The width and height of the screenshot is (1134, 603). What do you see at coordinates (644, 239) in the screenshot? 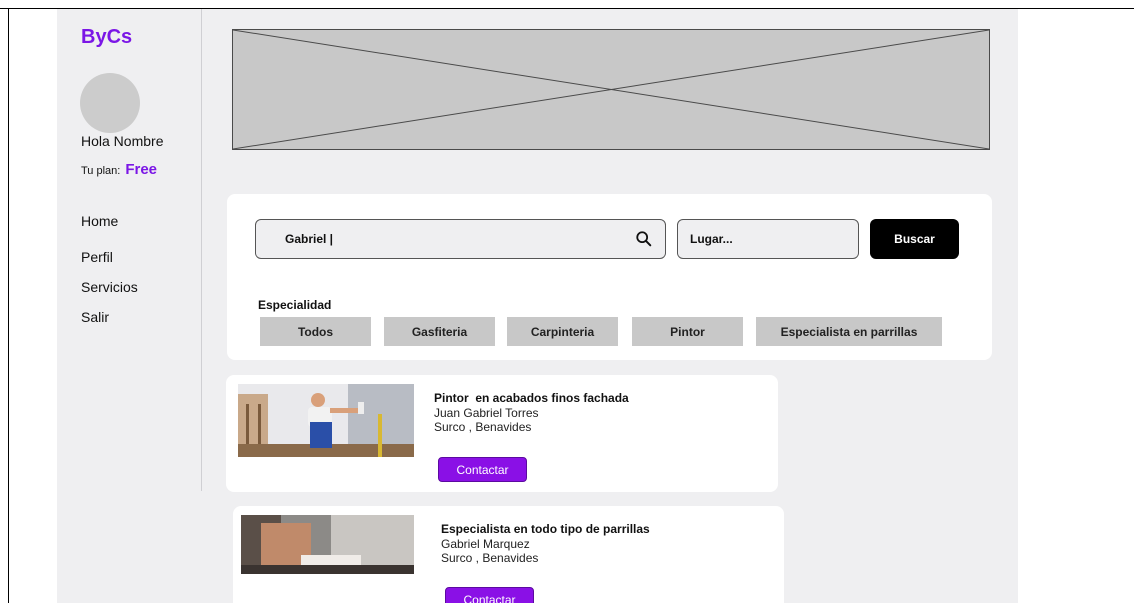
I see `search-icon` at bounding box center [644, 239].